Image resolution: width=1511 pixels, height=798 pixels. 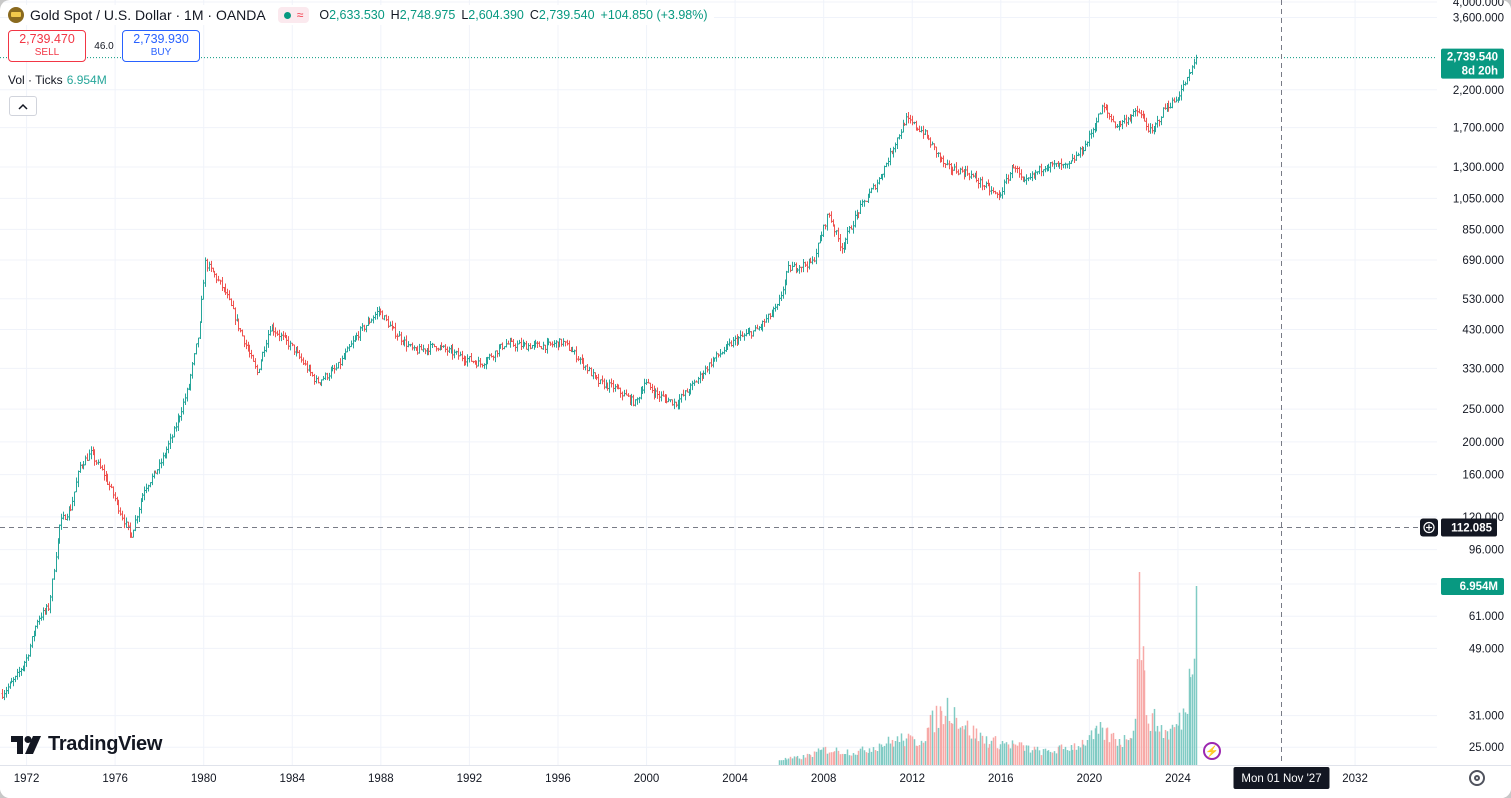 I want to click on time-tick-label: 2020, so click(x=1090, y=779).